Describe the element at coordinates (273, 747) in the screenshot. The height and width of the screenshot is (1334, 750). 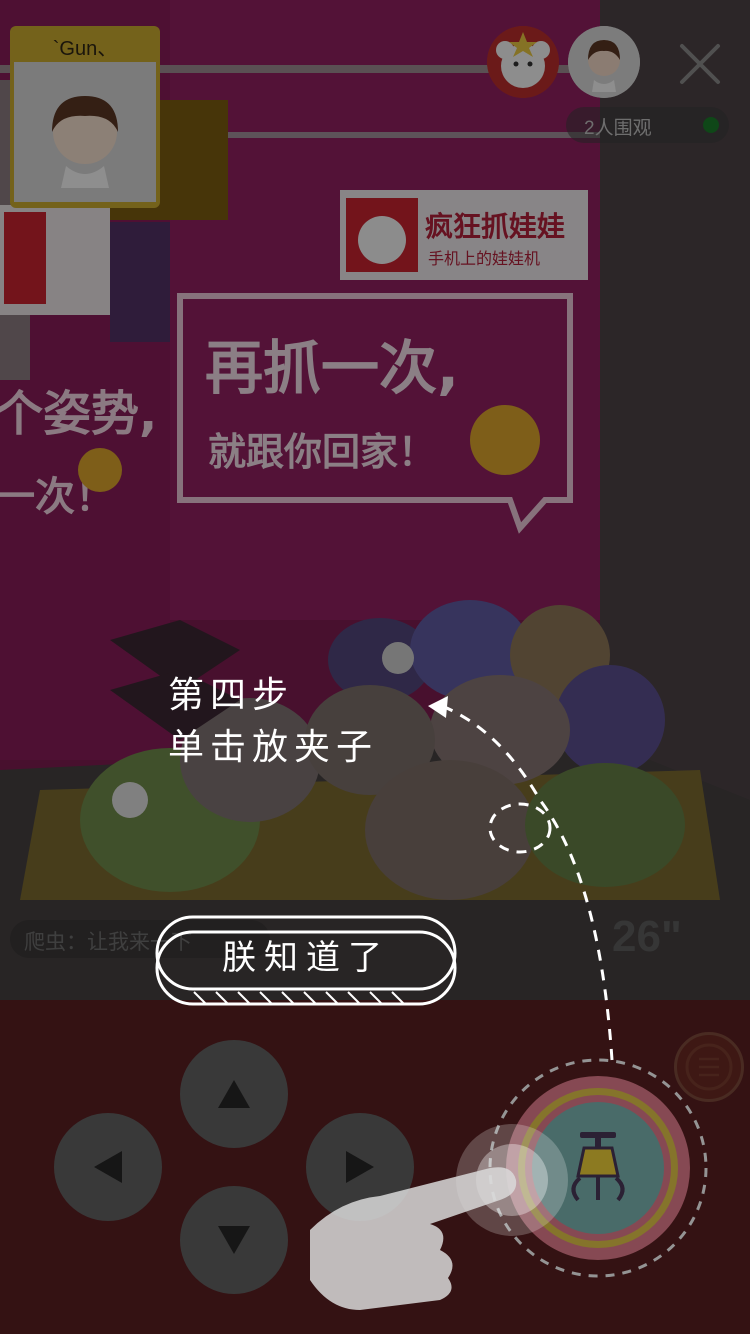
I see `tutorial-step-description: 单击放夹子` at that location.